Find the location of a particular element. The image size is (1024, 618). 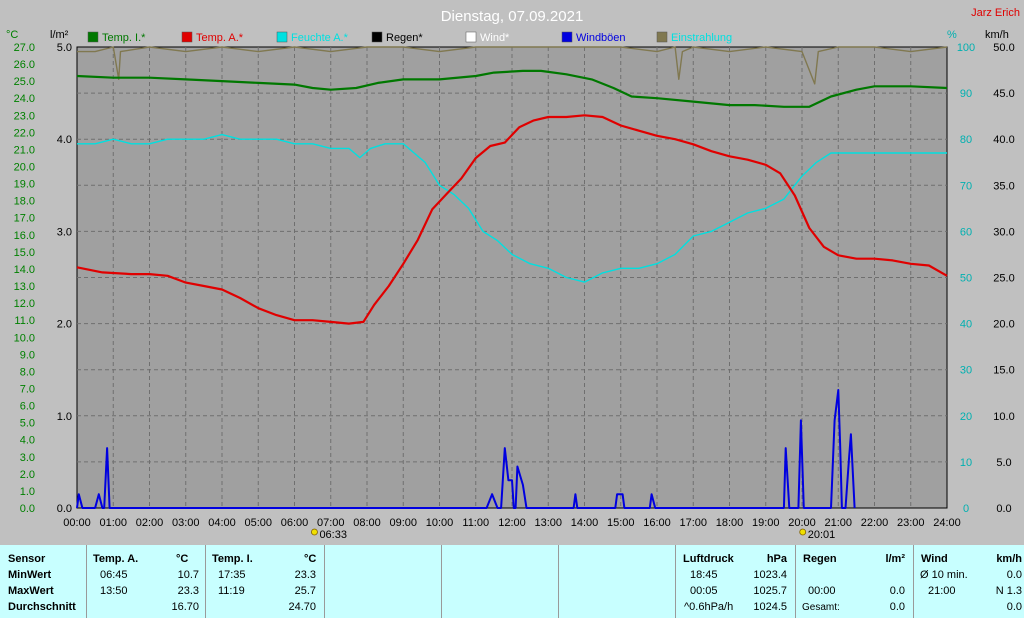

x-tick-label: 22:00 is located at coordinates (875, 523).